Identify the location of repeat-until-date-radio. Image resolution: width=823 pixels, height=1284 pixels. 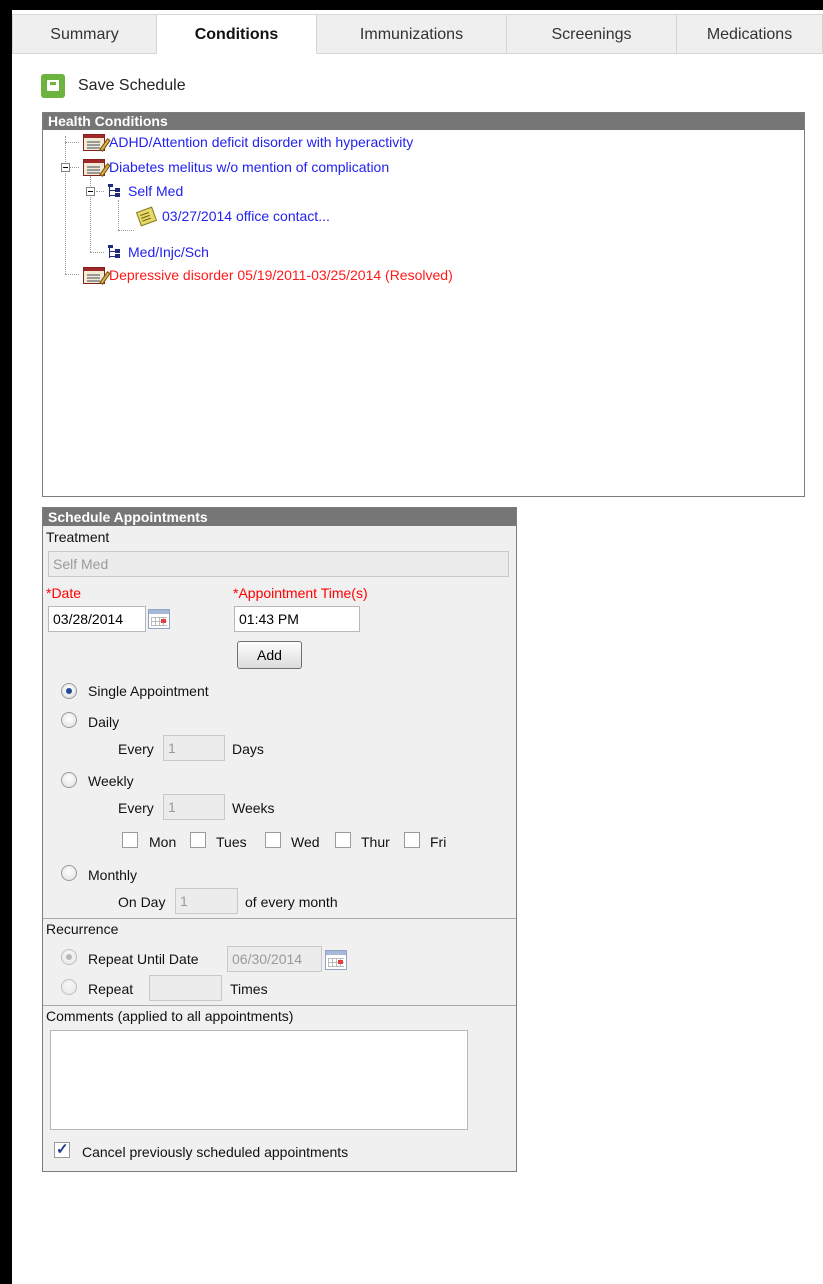
(69, 957).